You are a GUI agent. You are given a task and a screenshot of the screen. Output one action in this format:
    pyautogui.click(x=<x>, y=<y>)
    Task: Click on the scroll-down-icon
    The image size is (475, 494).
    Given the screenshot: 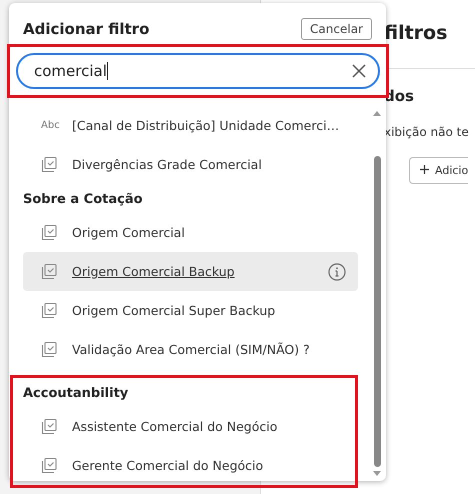 What is the action you would take?
    pyautogui.click(x=377, y=474)
    